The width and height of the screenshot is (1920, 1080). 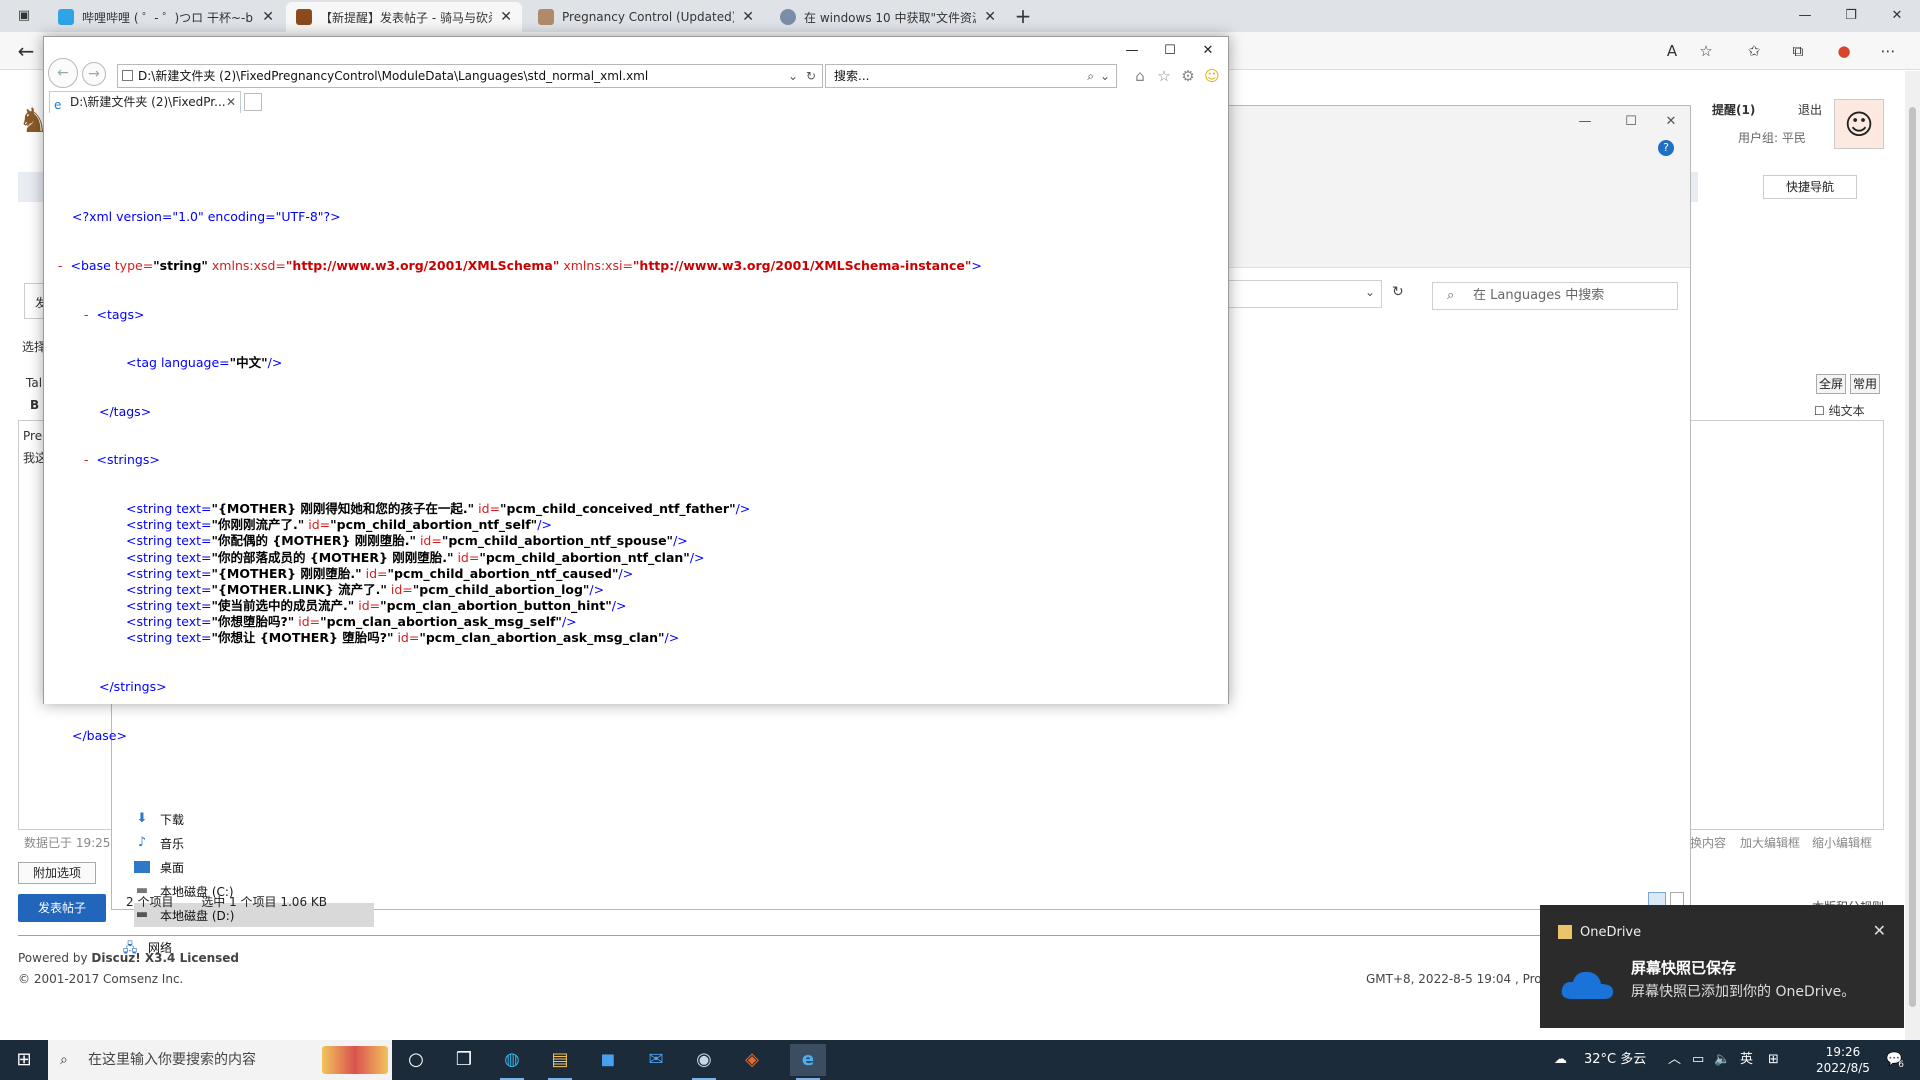 I want to click on maximize-icon: ☐, so click(x=1170, y=51).